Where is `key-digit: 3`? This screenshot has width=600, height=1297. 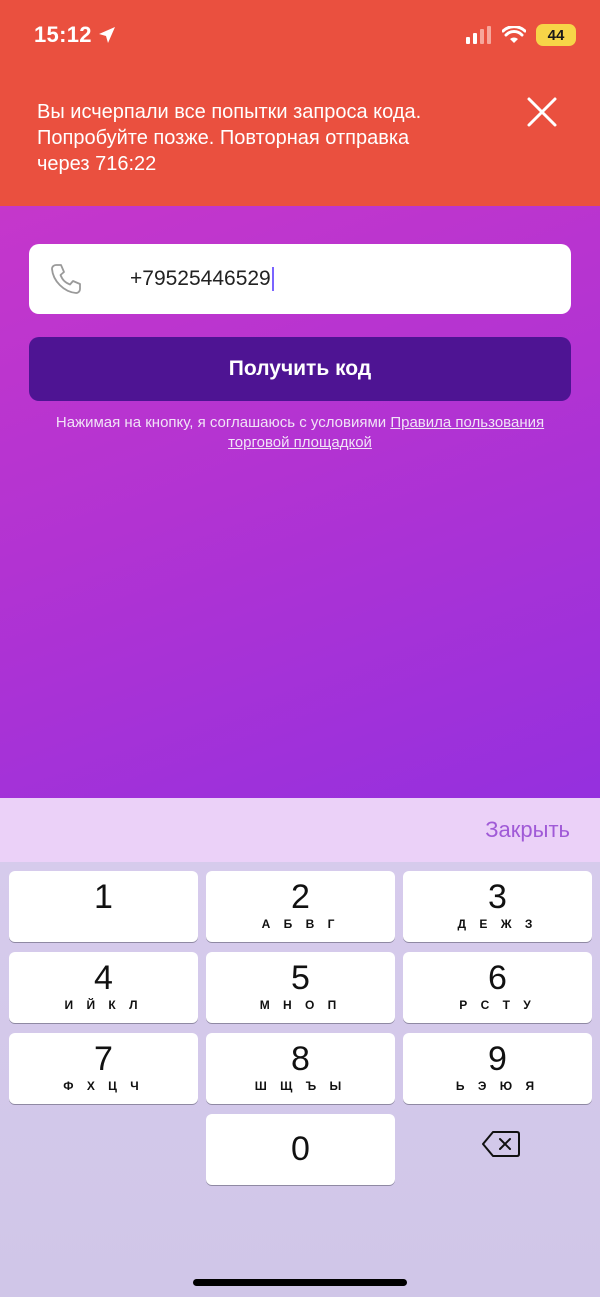 key-digit: 3 is located at coordinates (497, 897).